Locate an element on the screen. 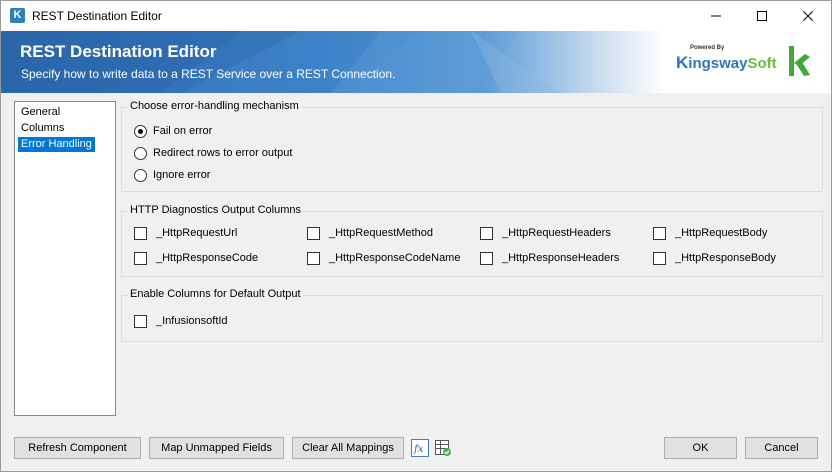 The image size is (832, 472). checkbox-label: _HttpResponseBody is located at coordinates (725, 258).